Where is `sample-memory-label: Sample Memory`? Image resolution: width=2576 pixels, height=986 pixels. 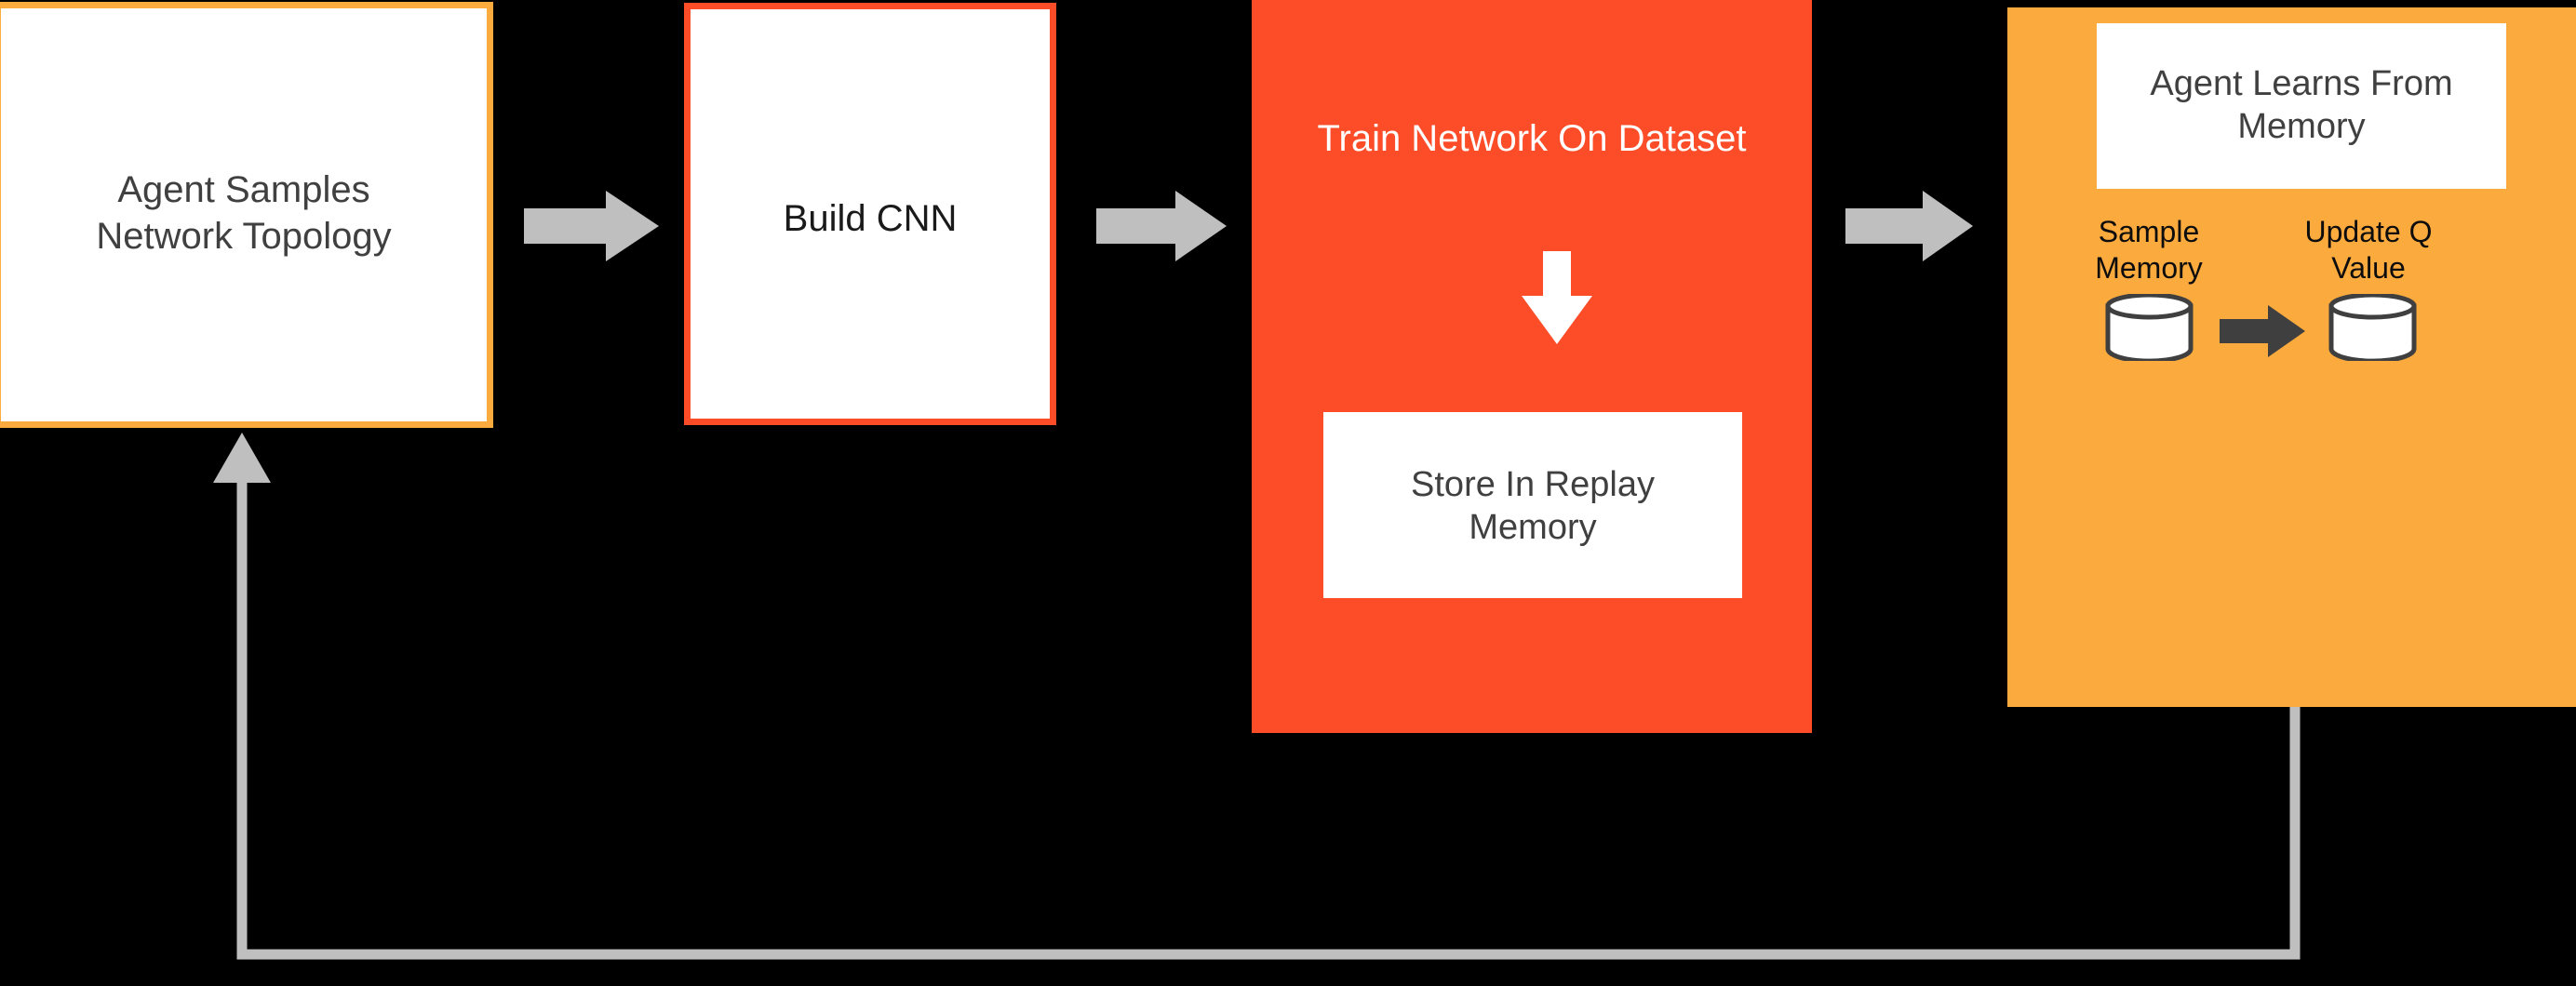 sample-memory-label: Sample Memory is located at coordinates (2149, 250).